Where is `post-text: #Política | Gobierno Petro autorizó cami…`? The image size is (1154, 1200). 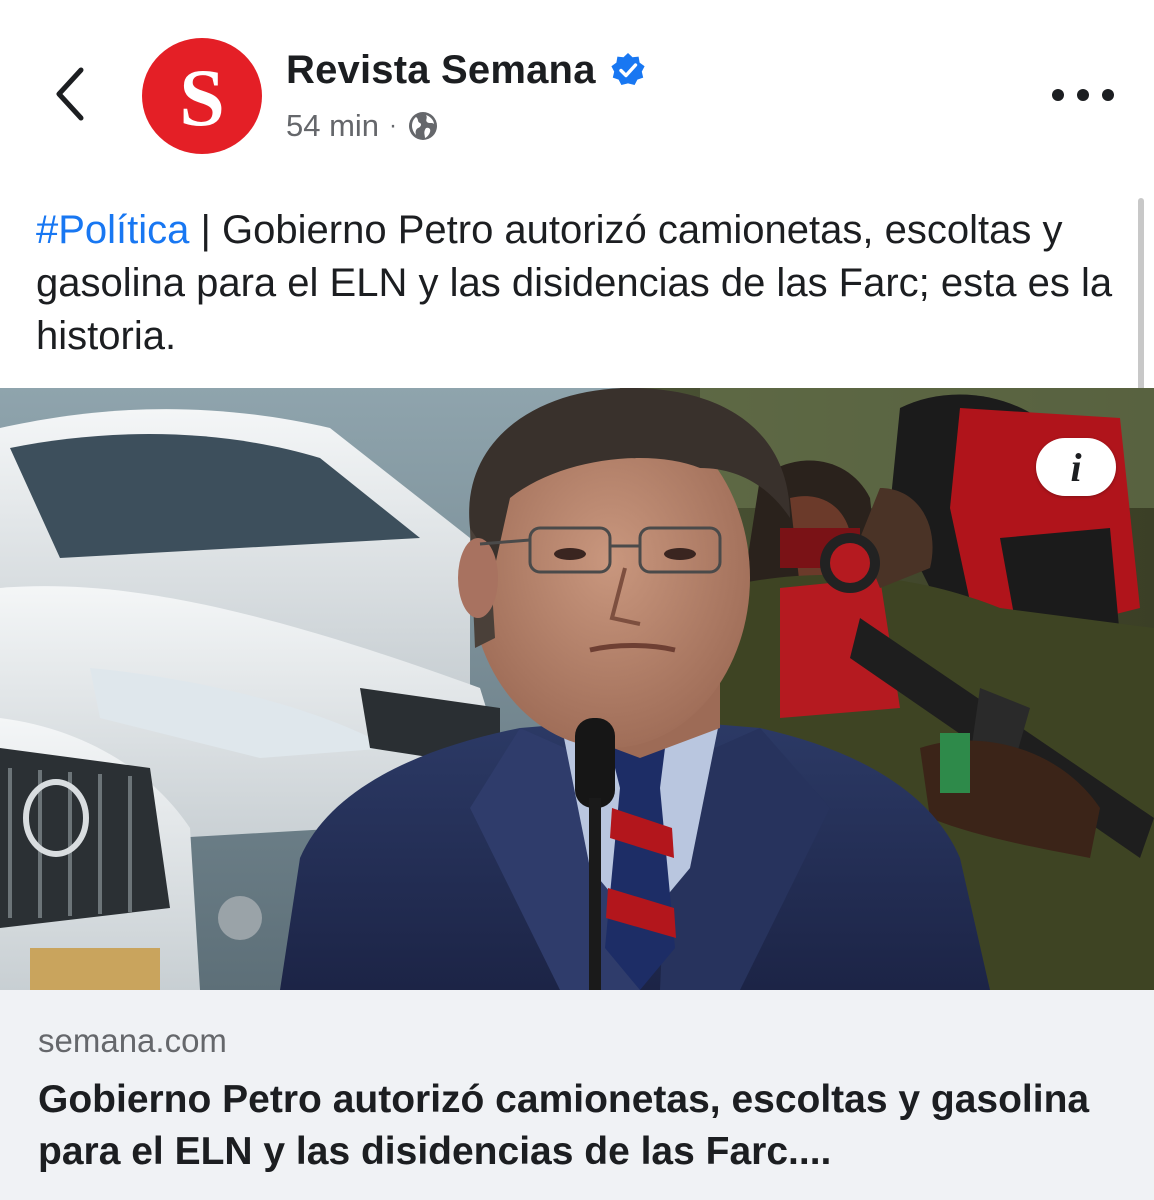
post-text: #Política | Gobierno Petro autorizó cami… is located at coordinates (581, 283).